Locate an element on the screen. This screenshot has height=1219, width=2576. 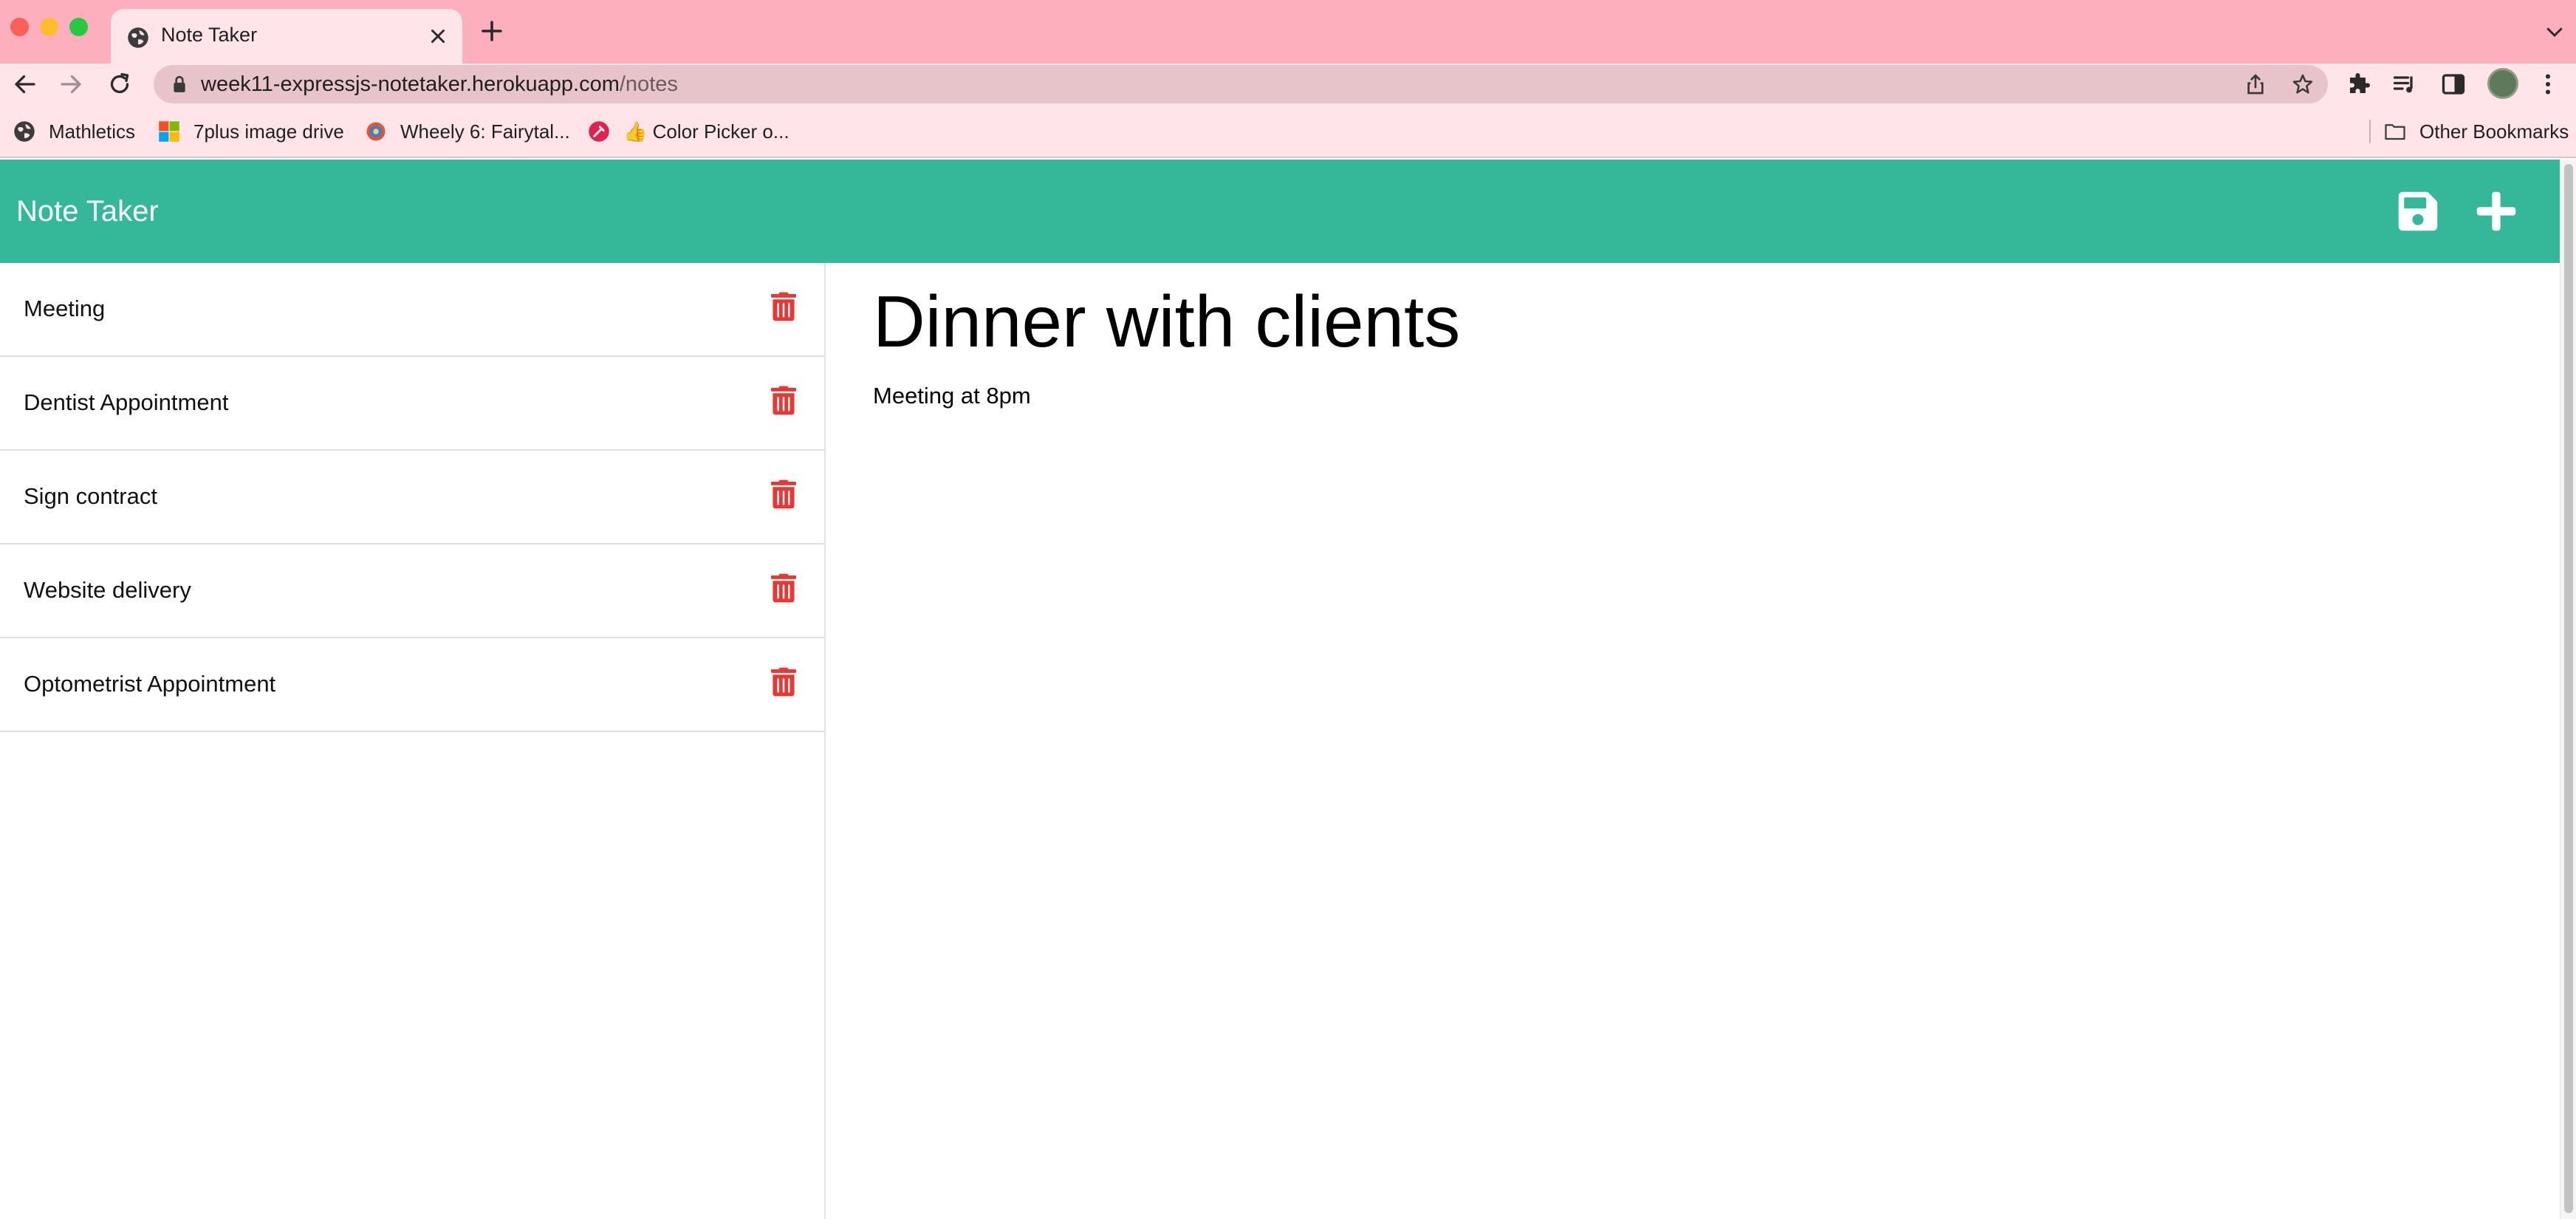
close-window-button is located at coordinates (19, 27).